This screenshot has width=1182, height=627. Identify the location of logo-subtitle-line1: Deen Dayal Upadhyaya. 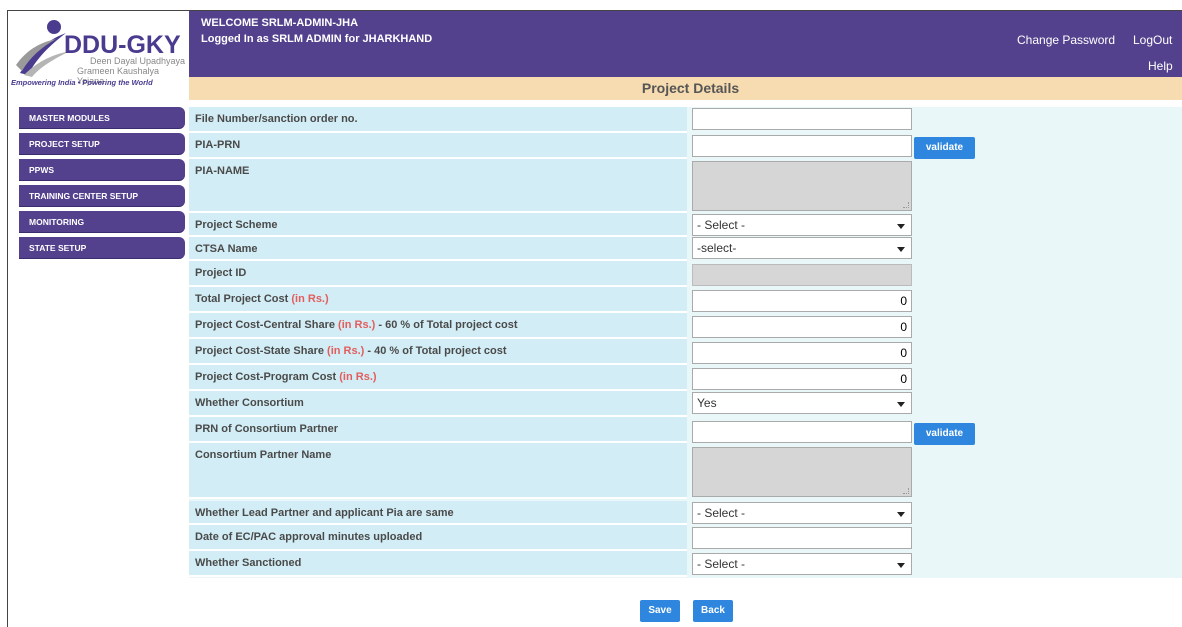
(138, 61).